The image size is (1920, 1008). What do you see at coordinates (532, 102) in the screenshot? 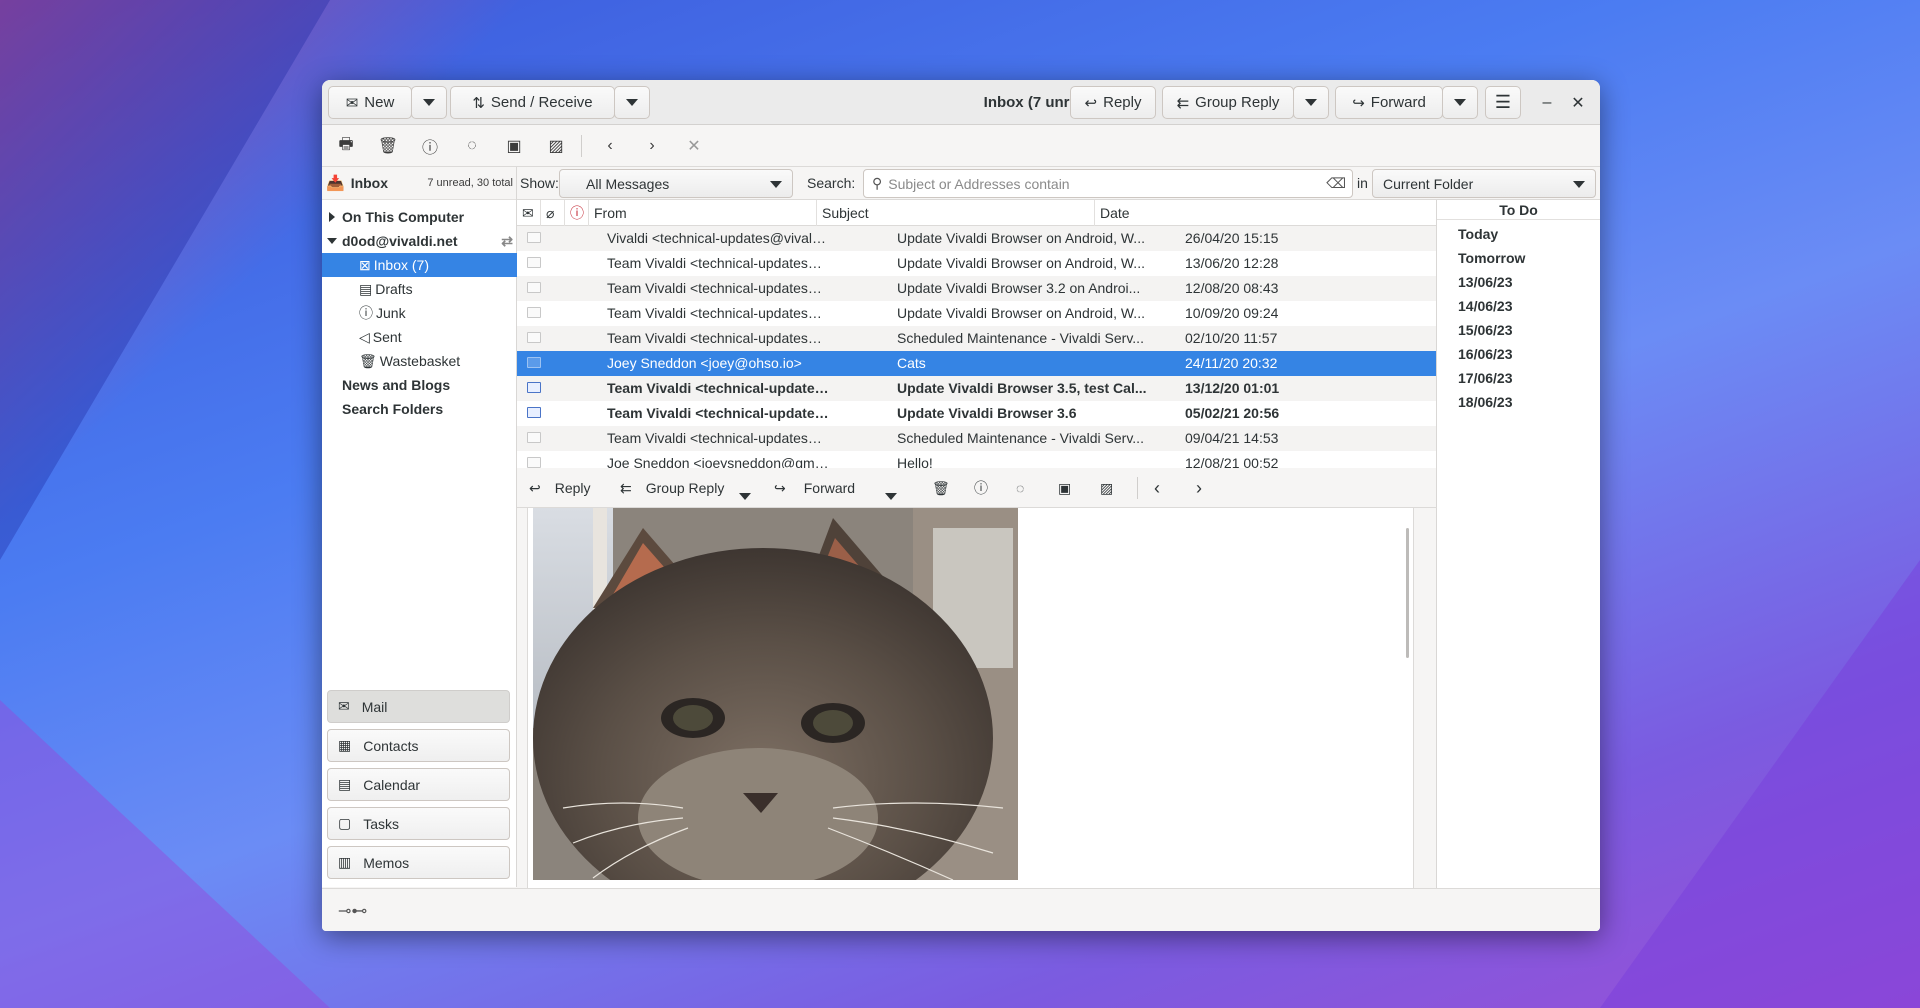
I see `send-receive-button: ⇅ Send / Receive` at bounding box center [532, 102].